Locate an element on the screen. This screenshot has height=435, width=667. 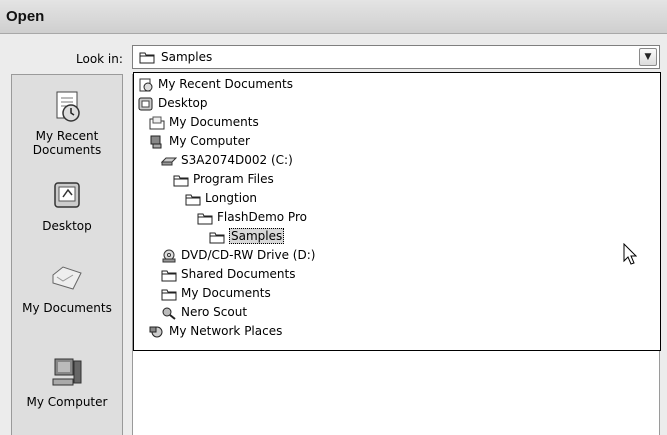
look-in-value: Samples is located at coordinates (187, 57).